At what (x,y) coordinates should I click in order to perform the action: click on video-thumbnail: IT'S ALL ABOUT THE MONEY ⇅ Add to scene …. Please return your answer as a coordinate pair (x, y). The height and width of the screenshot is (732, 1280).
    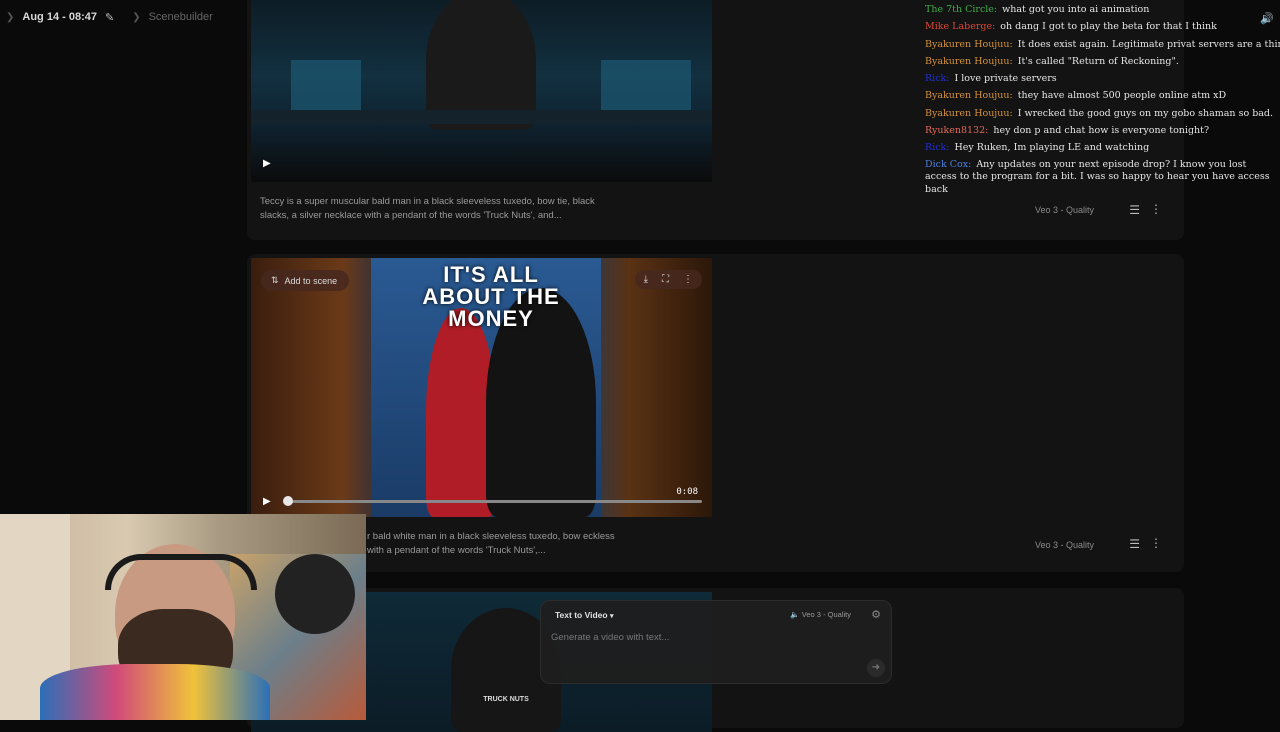
    Looking at the image, I should click on (481, 387).